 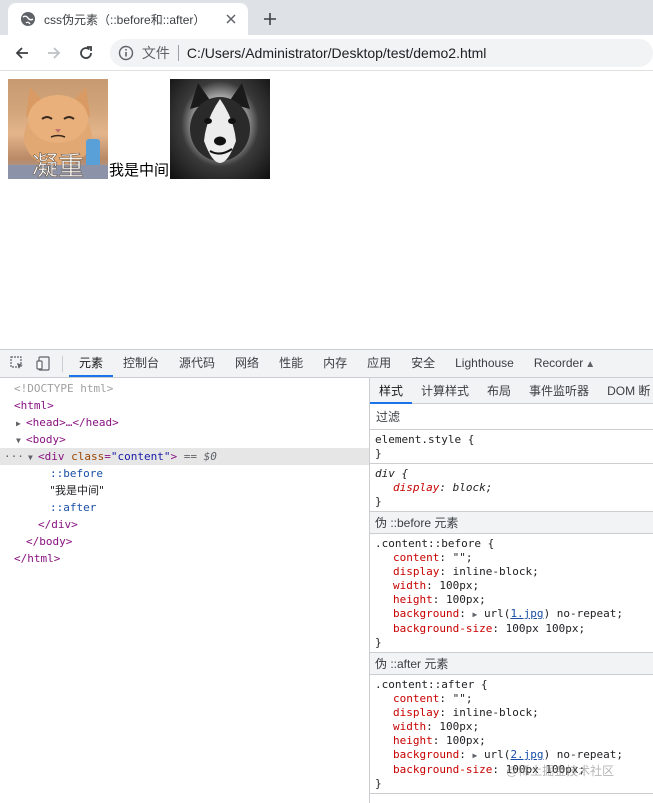 I want to click on image-link-2: 2.jpg, so click(x=526, y=754).